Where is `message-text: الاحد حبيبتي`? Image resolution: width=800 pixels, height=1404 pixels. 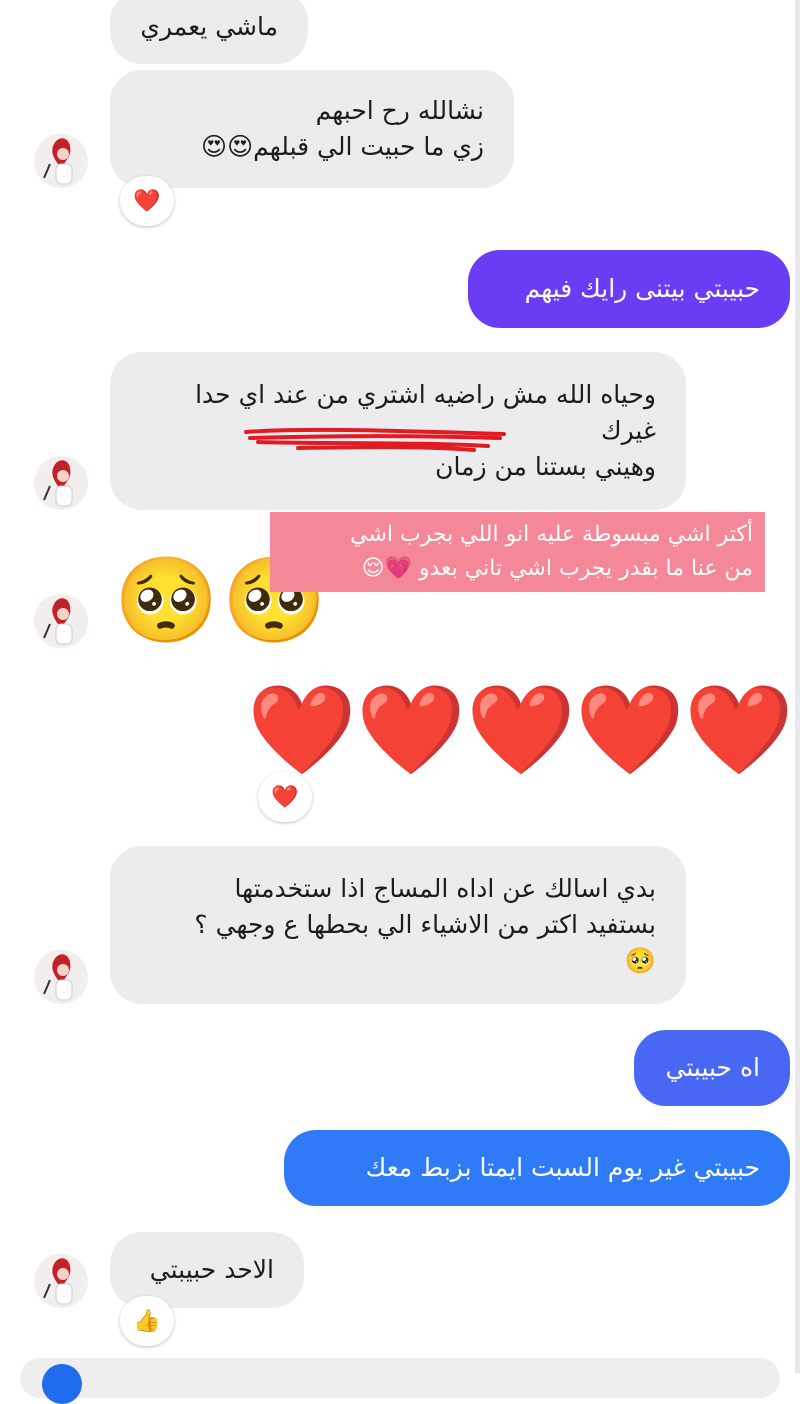
message-text: الاحد حبيبتي is located at coordinates (211, 1269).